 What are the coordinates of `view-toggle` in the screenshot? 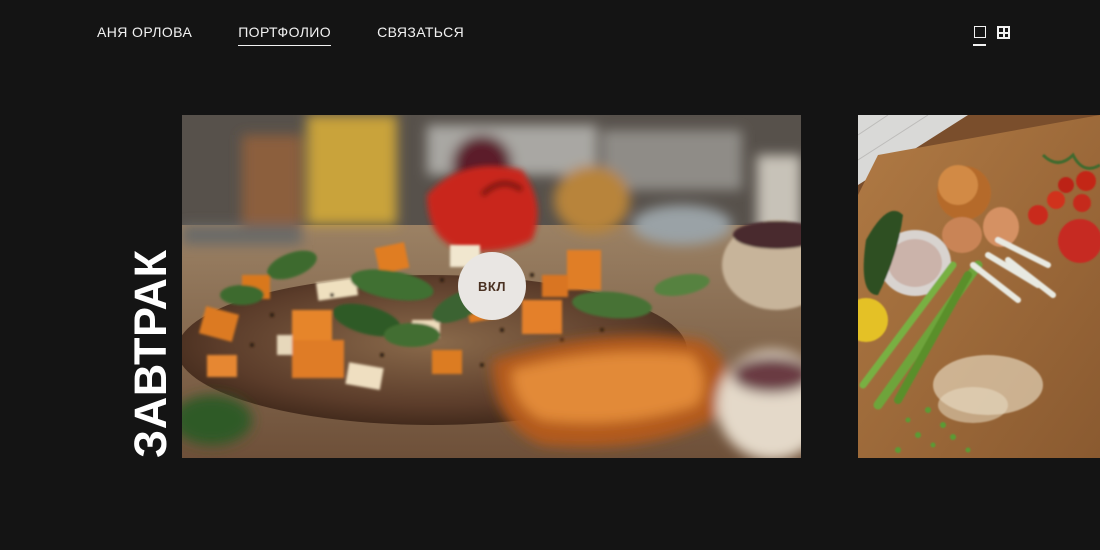 It's located at (991, 35).